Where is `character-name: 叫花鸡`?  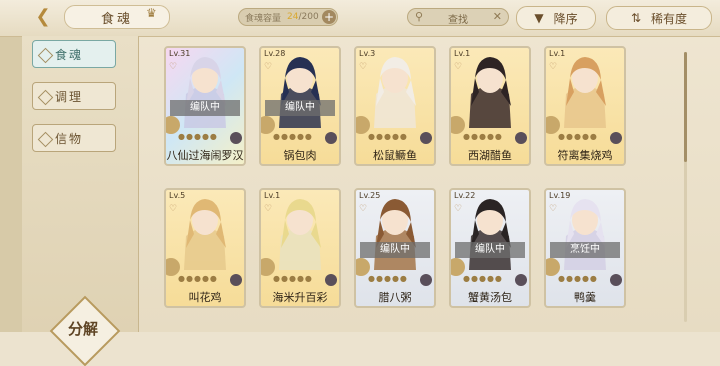
character-name: 叫花鸡 is located at coordinates (205, 297).